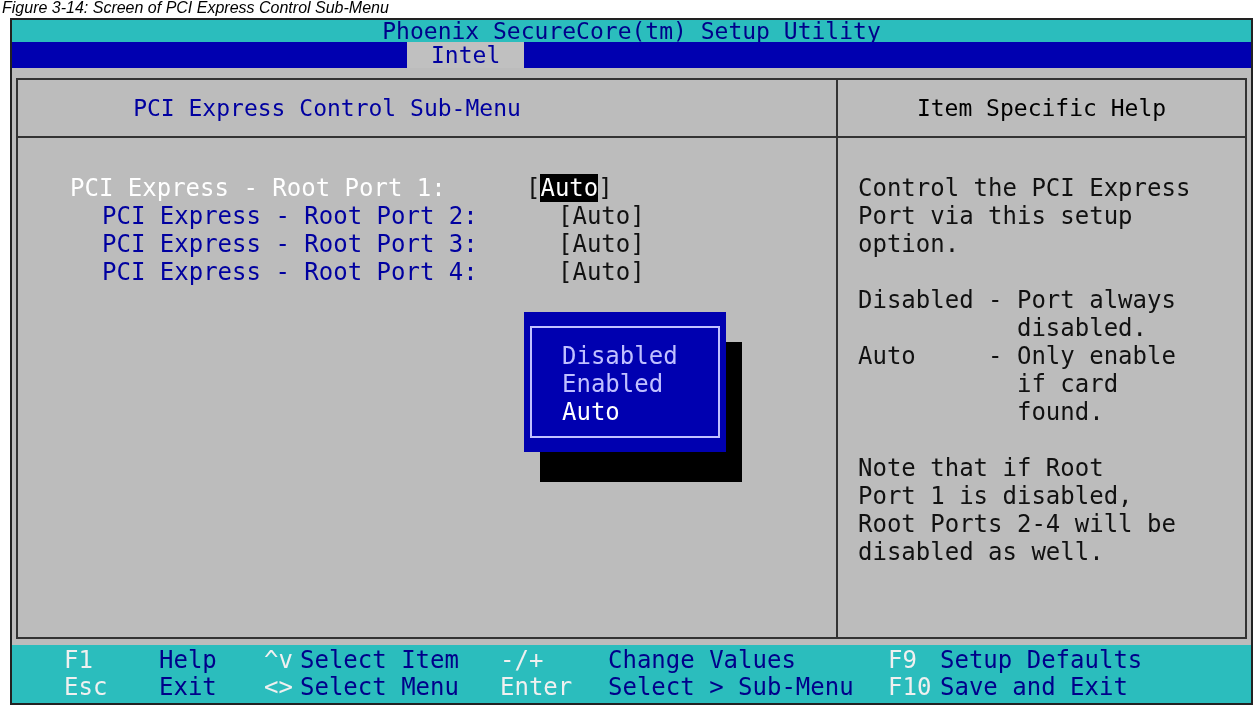  What do you see at coordinates (1041, 108) in the screenshot?
I see `help-title: Item Specific Help` at bounding box center [1041, 108].